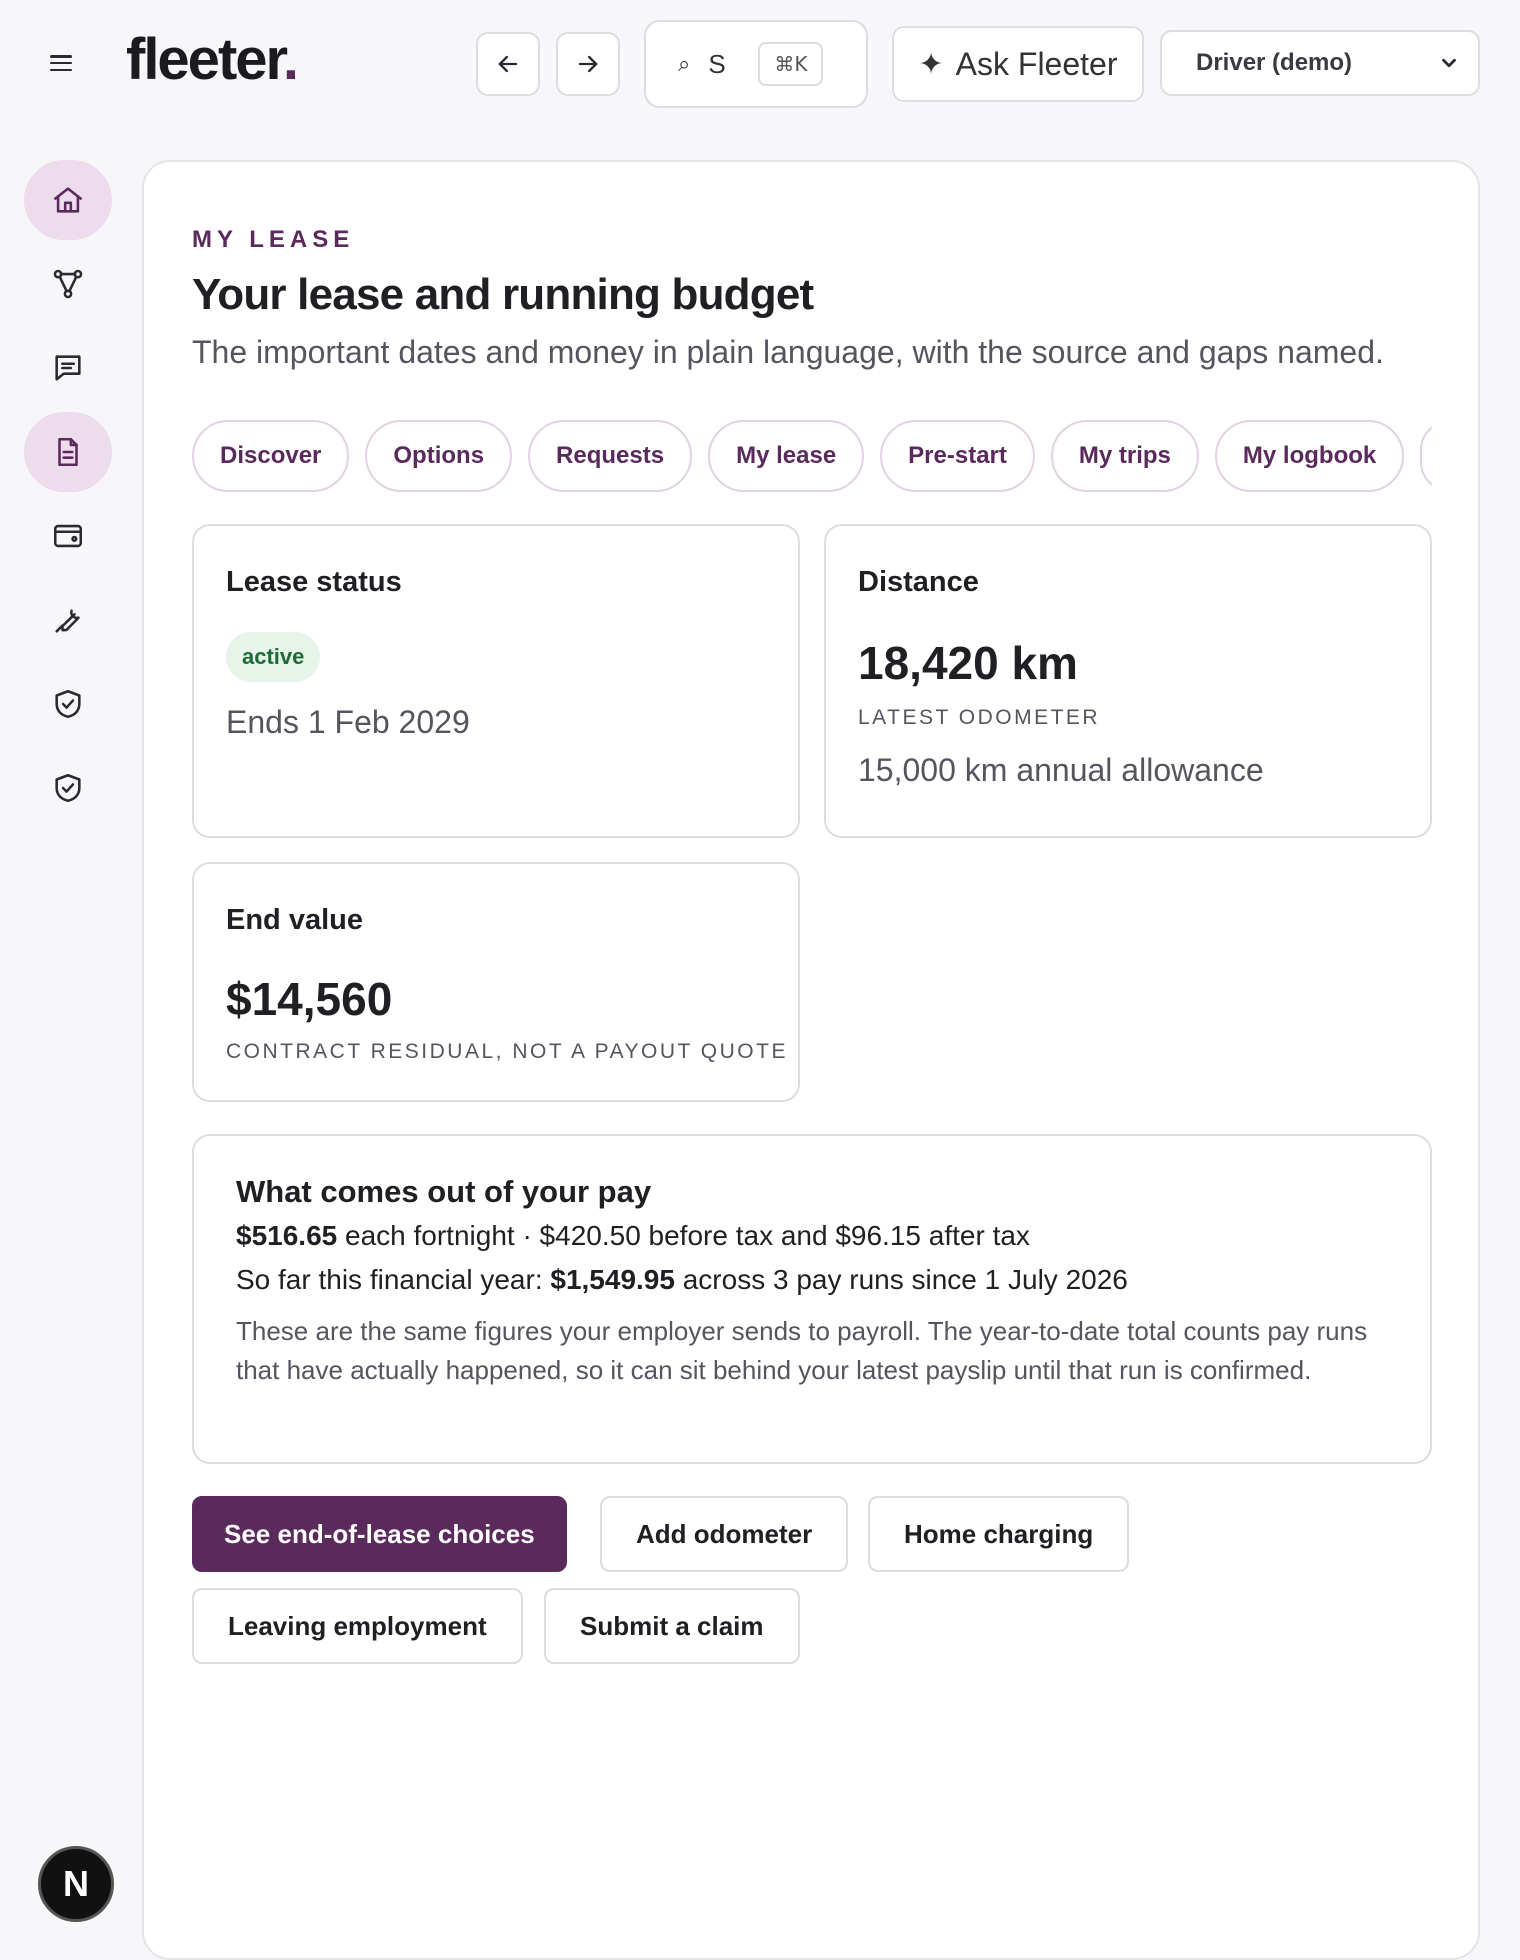 This screenshot has width=1520, height=1960. I want to click on lease-status-title: Lease status, so click(314, 582).